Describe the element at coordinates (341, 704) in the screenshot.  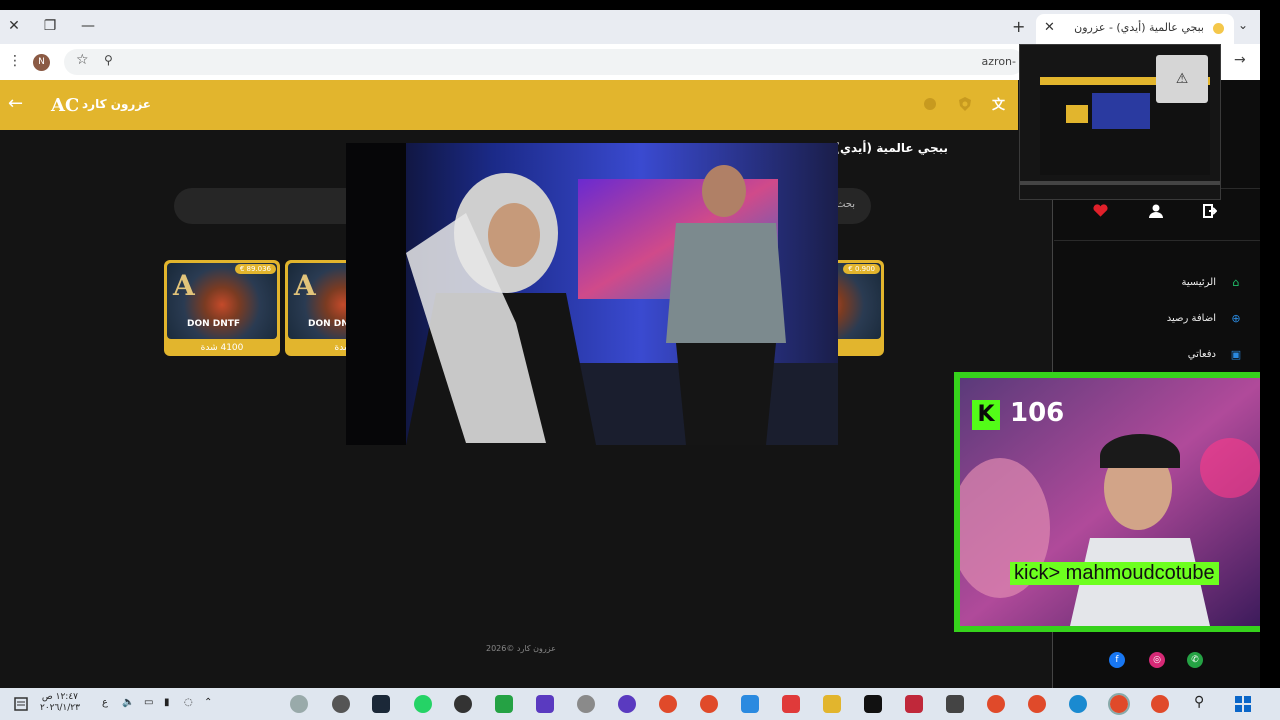
I see `settings-gear-icon` at that location.